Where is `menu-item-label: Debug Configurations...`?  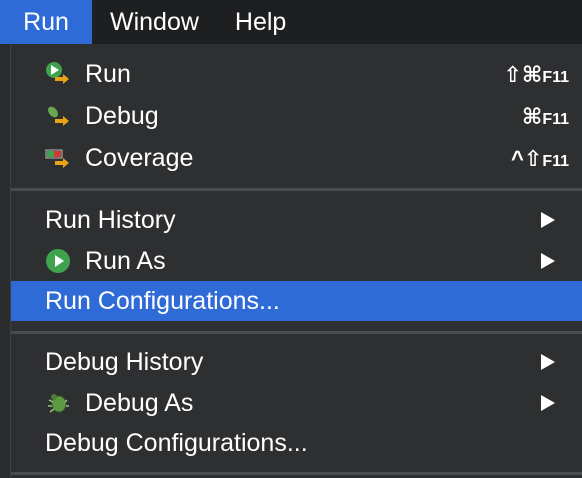 menu-item-label: Debug Configurations... is located at coordinates (176, 443).